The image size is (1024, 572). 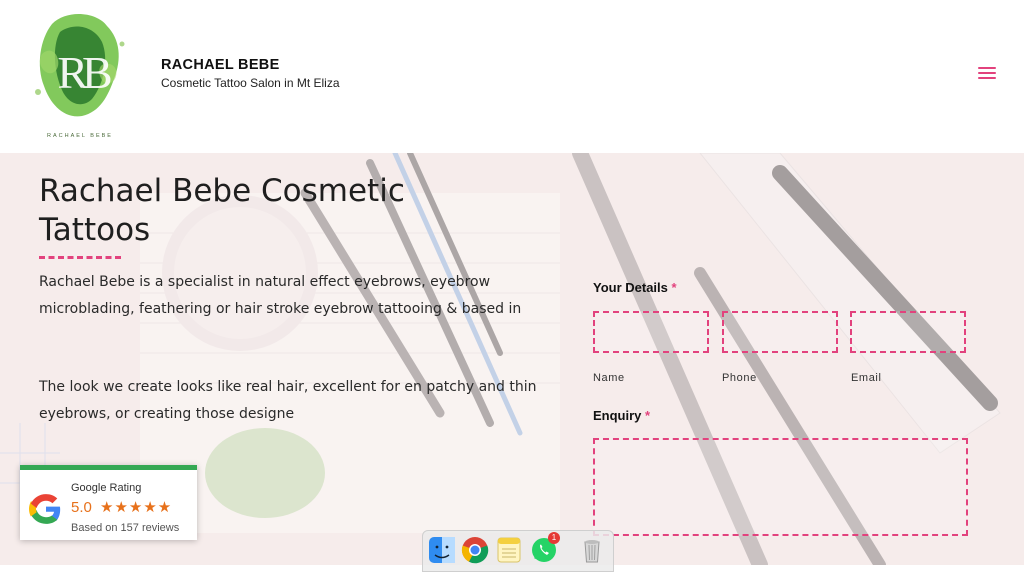 I want to click on badge-reviews: Based on 157 reviews, so click(x=125, y=528).